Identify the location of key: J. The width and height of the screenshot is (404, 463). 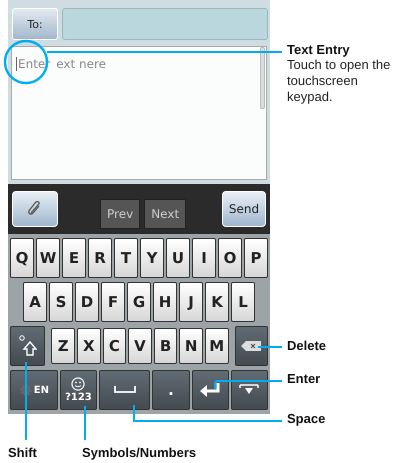
(191, 302).